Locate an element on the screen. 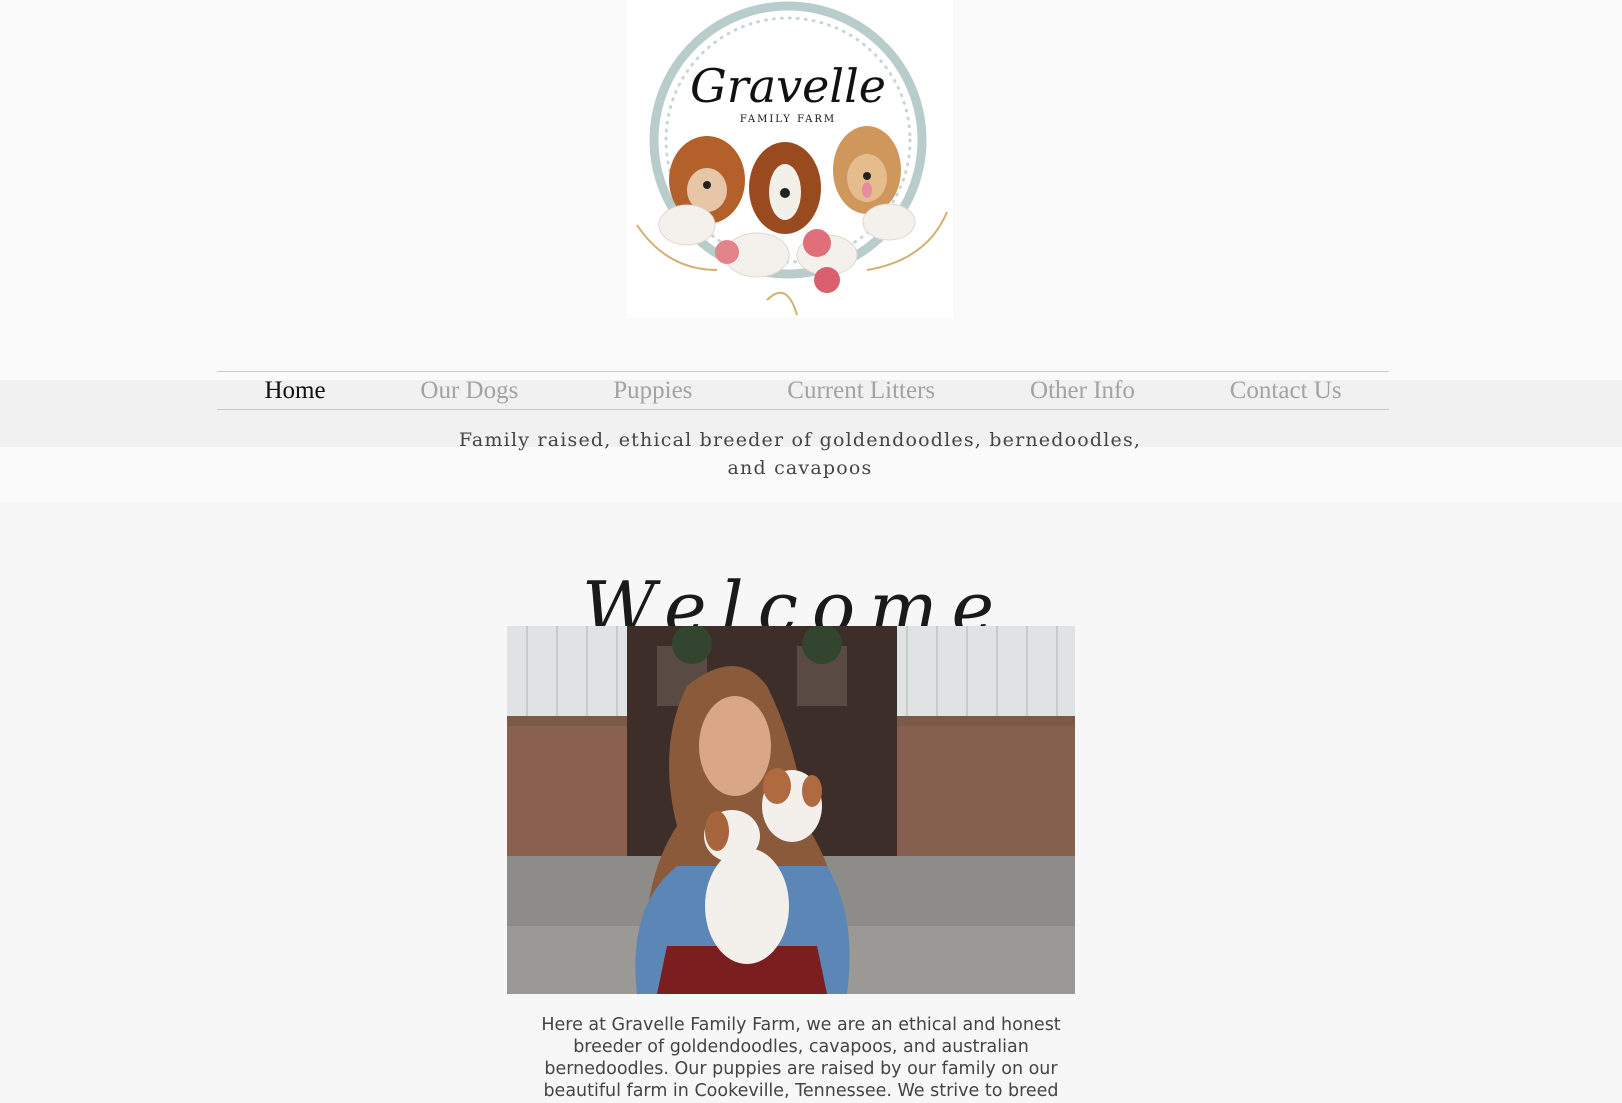 The image size is (1622, 1103). nav-item-our-dogs: Our Dogs is located at coordinates (469, 390).